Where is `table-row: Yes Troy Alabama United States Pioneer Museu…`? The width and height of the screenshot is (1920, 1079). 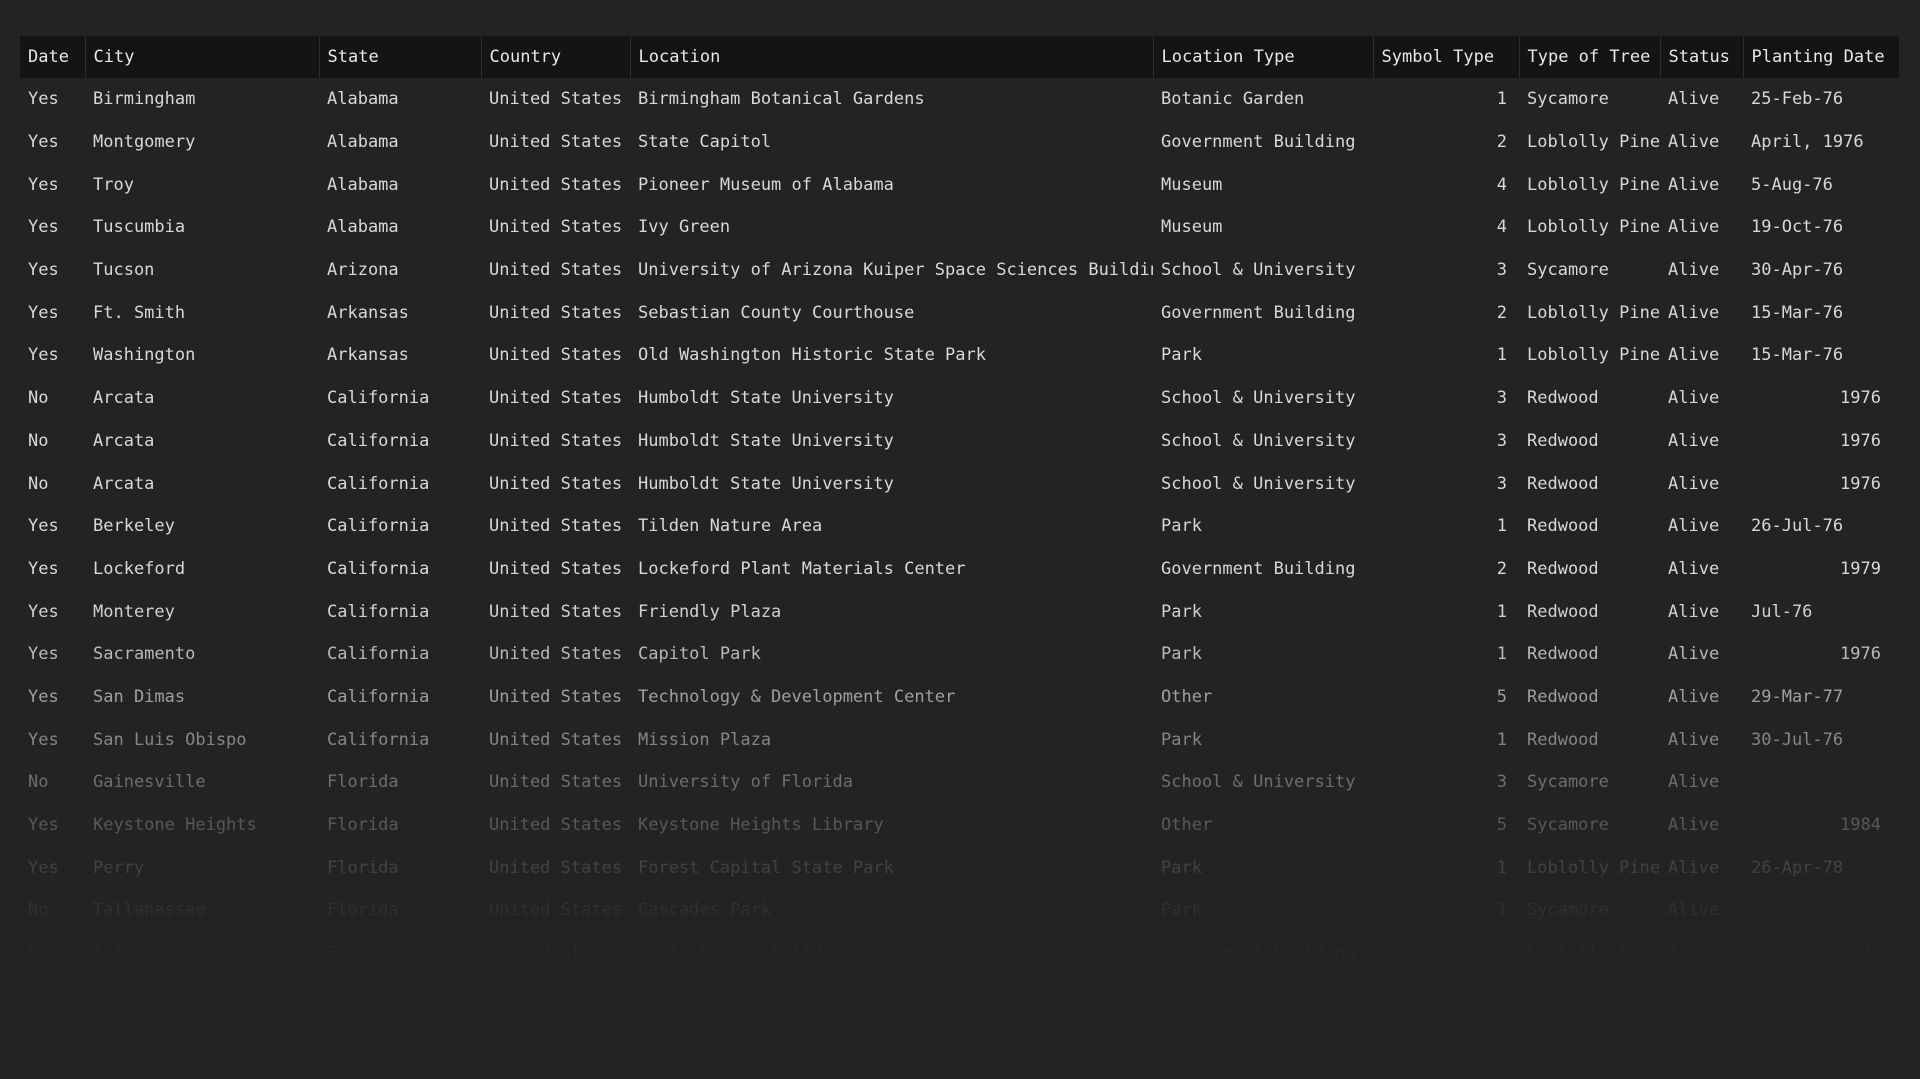 table-row: Yes Troy Alabama United States Pioneer Museu… is located at coordinates (959, 184).